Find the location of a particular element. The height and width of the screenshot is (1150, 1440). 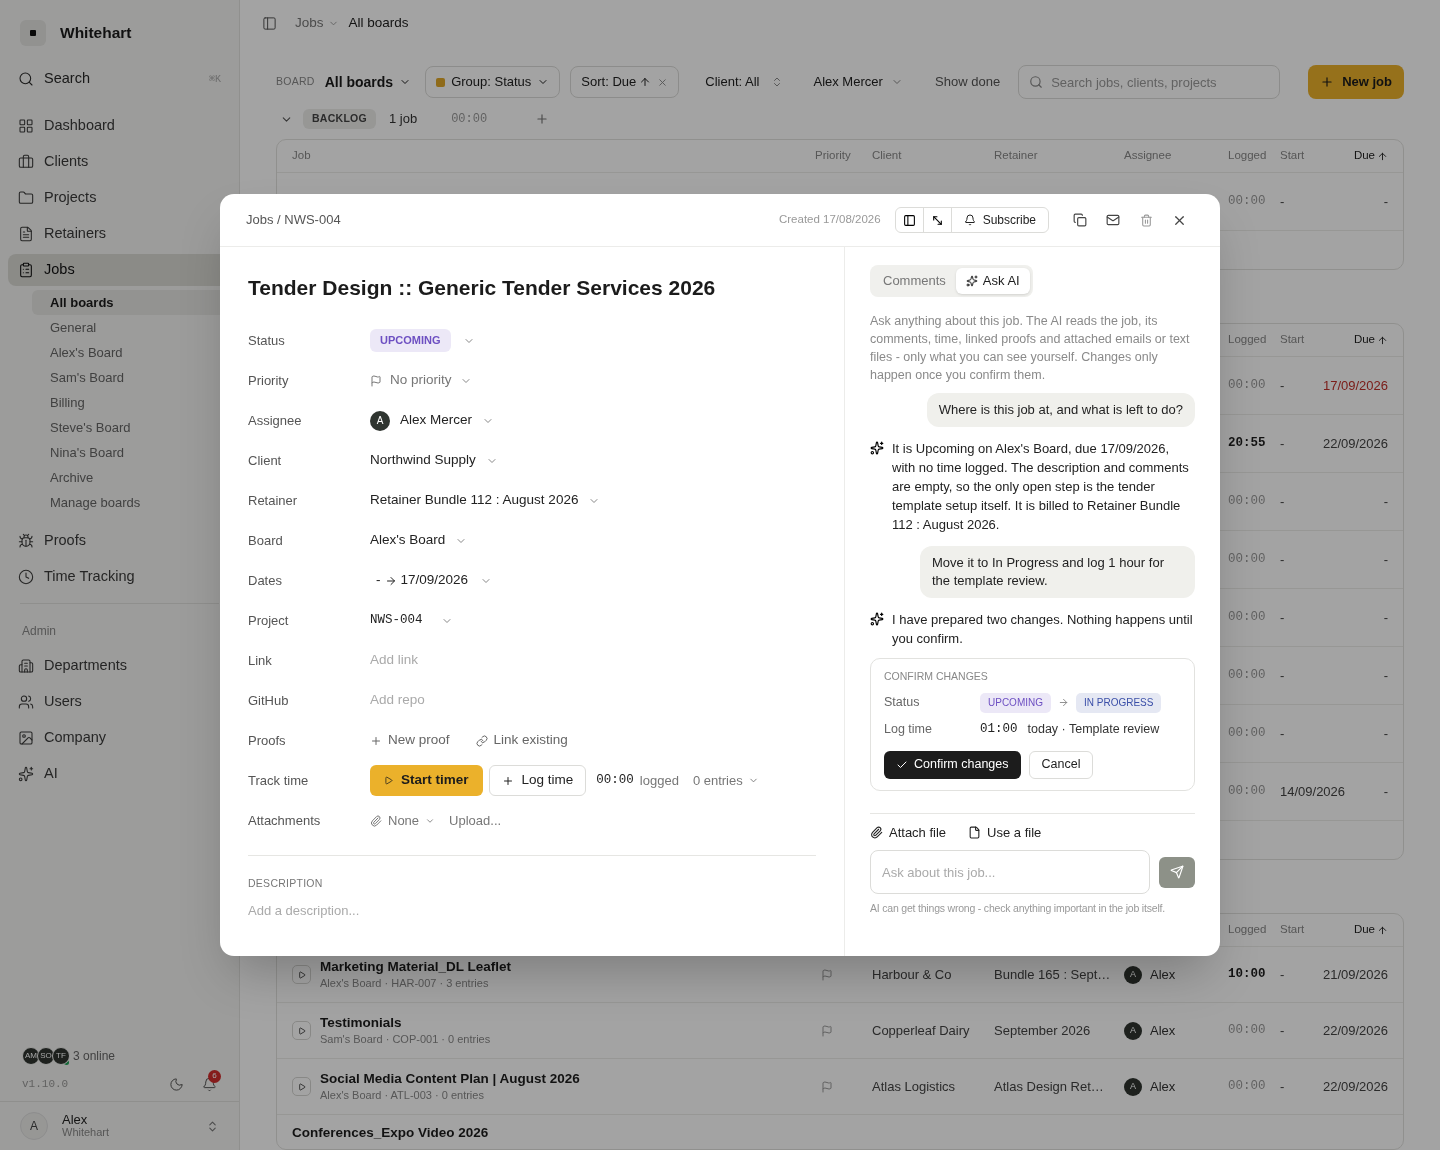

attachments-dropdown: None is located at coordinates (403, 820).